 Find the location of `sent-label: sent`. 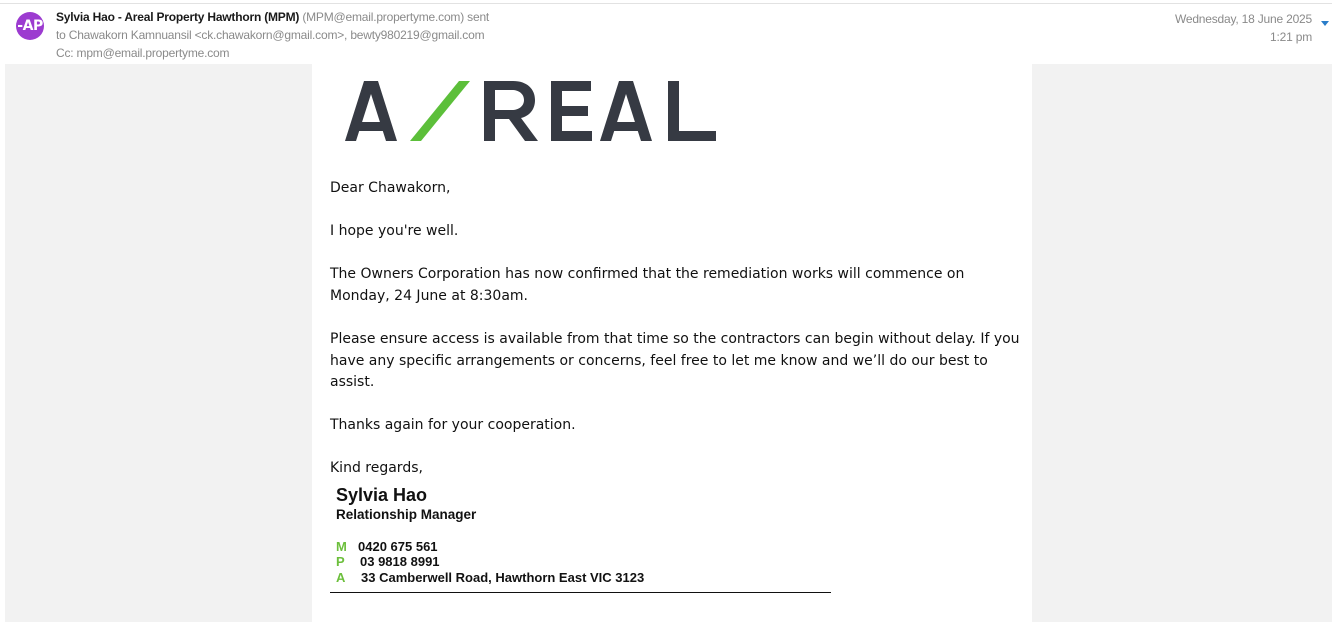

sent-label: sent is located at coordinates (478, 17).